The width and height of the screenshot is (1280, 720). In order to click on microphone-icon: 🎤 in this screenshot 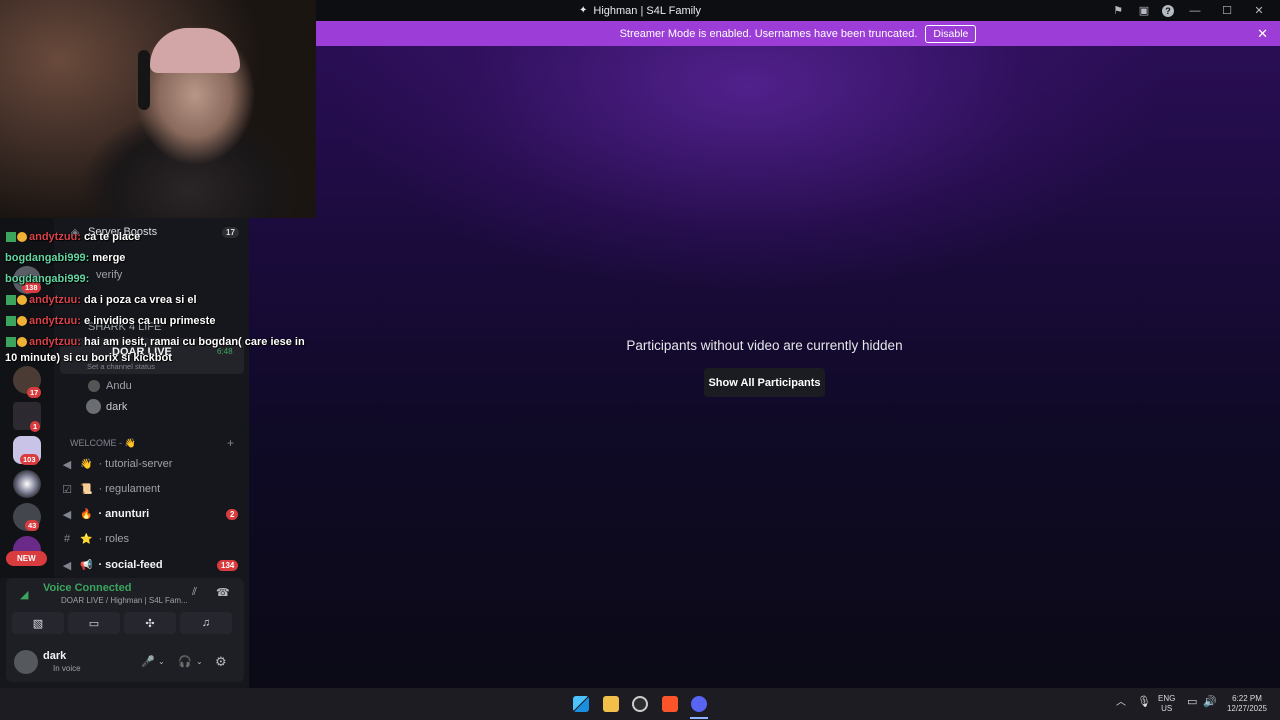, I will do `click(148, 661)`.